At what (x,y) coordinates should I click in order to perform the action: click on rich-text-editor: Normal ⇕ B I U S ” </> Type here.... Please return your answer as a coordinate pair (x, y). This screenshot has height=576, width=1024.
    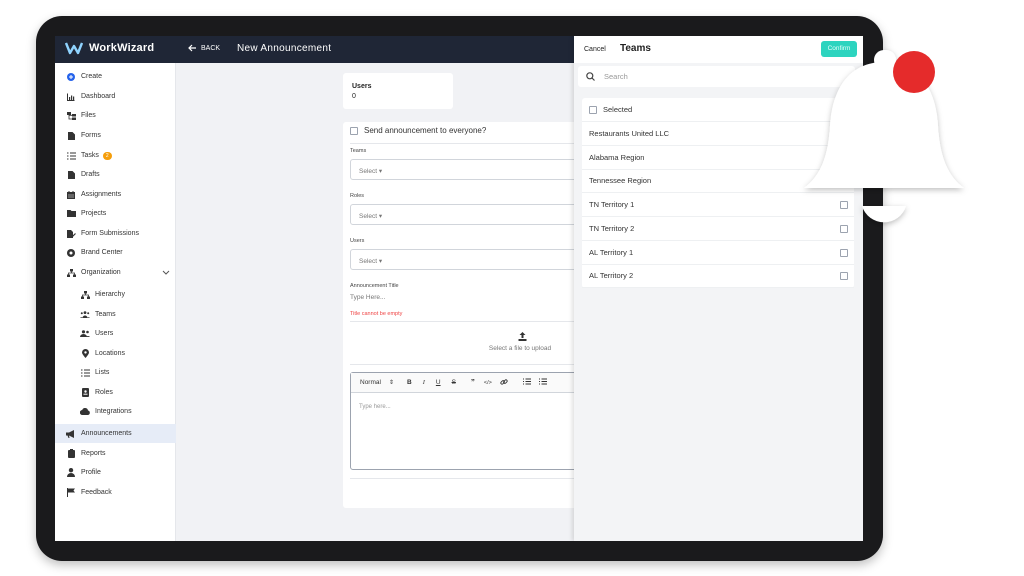
    Looking at the image, I should click on (467, 421).